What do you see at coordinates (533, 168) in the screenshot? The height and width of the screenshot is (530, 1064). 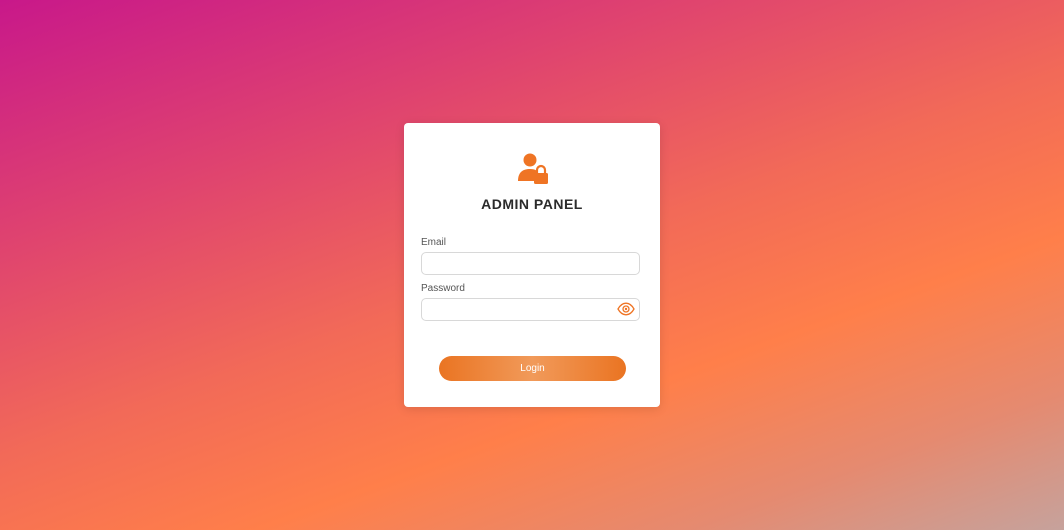 I see `user-lock-icon` at bounding box center [533, 168].